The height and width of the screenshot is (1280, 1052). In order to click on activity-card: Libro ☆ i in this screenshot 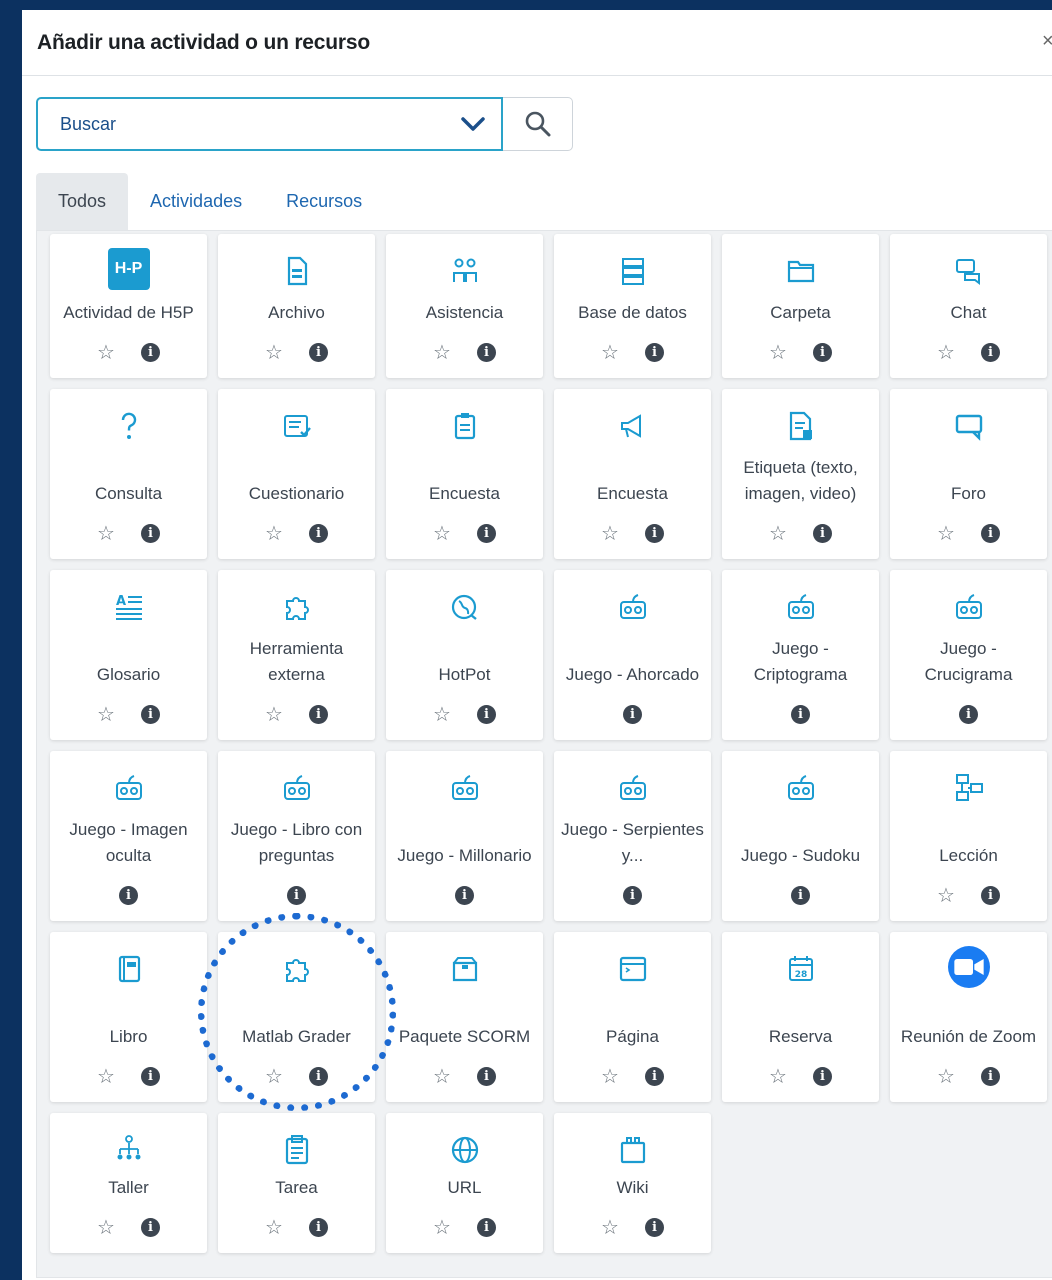, I will do `click(128, 1017)`.